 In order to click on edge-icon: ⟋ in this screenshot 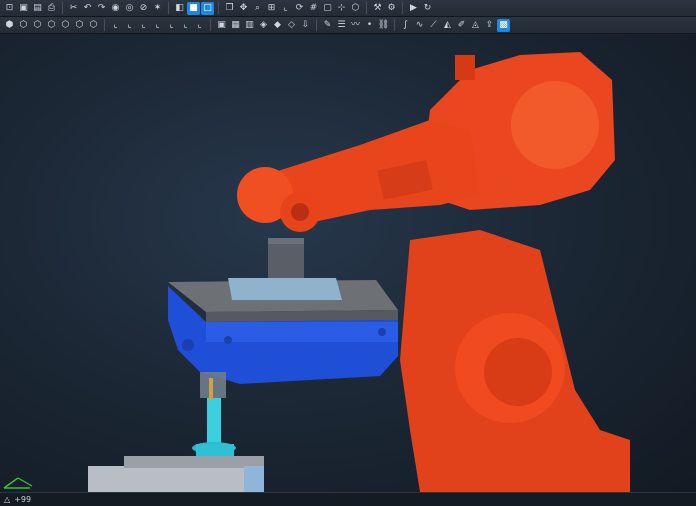, I will do `click(433, 25)`.